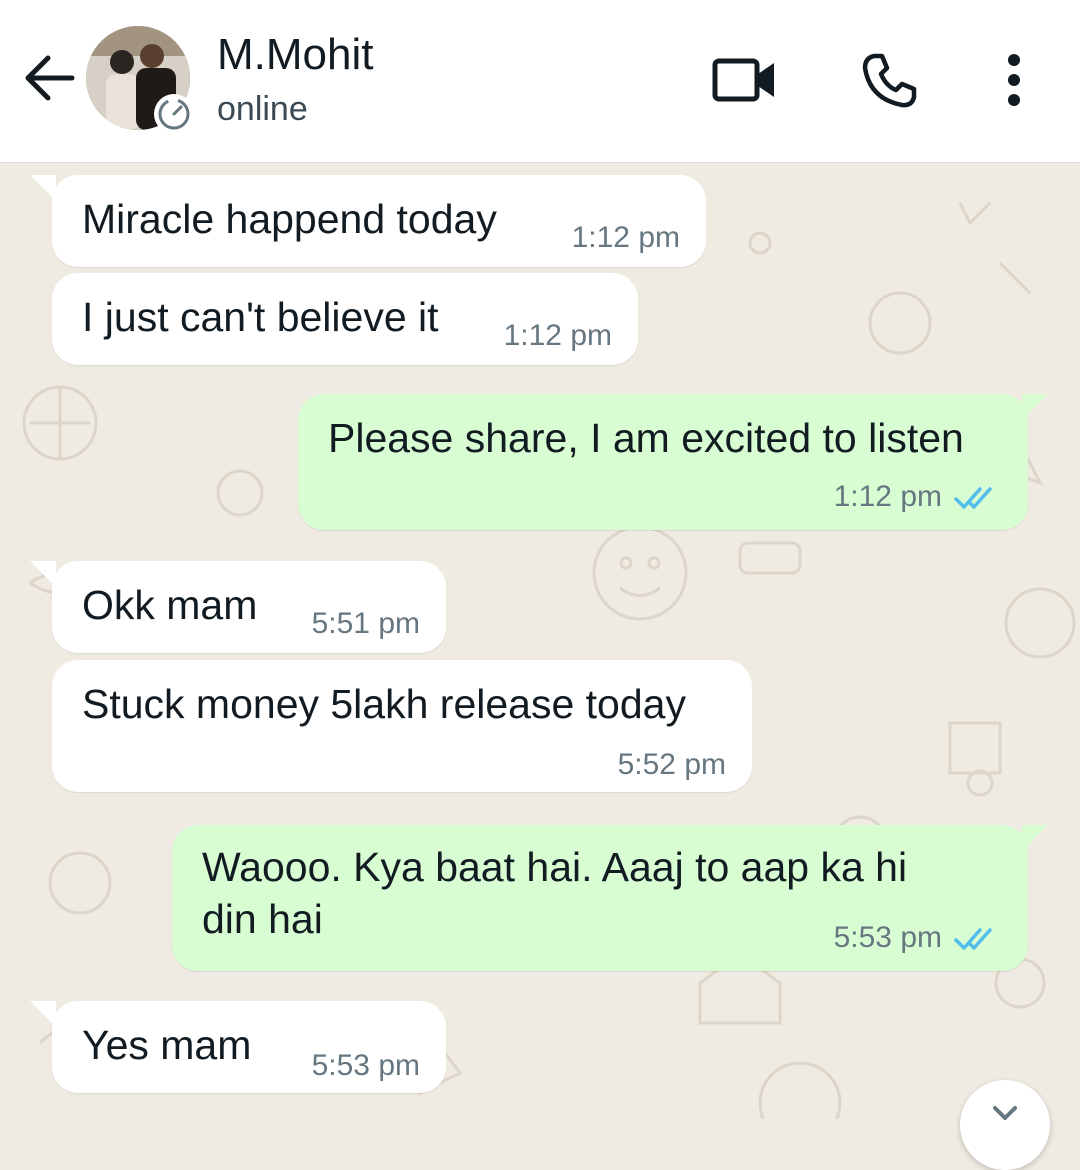 The width and height of the screenshot is (1080, 1170). What do you see at coordinates (540, 81) in the screenshot?
I see `chat-header: M.Mohit online` at bounding box center [540, 81].